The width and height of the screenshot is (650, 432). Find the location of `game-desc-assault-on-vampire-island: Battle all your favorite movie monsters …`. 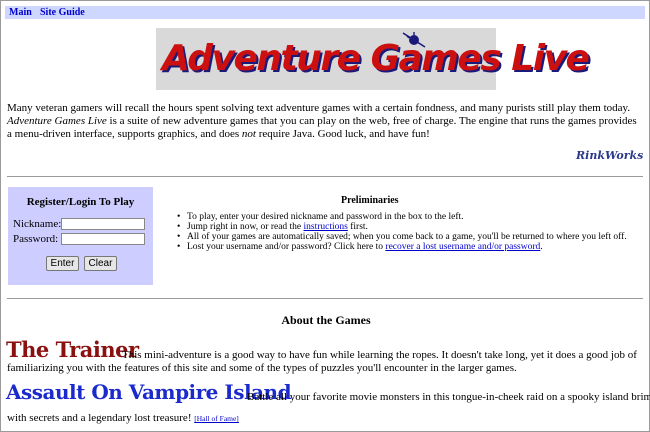

game-desc-assault-on-vampire-island: Battle all your favorite movie monsters … is located at coordinates (328, 408).